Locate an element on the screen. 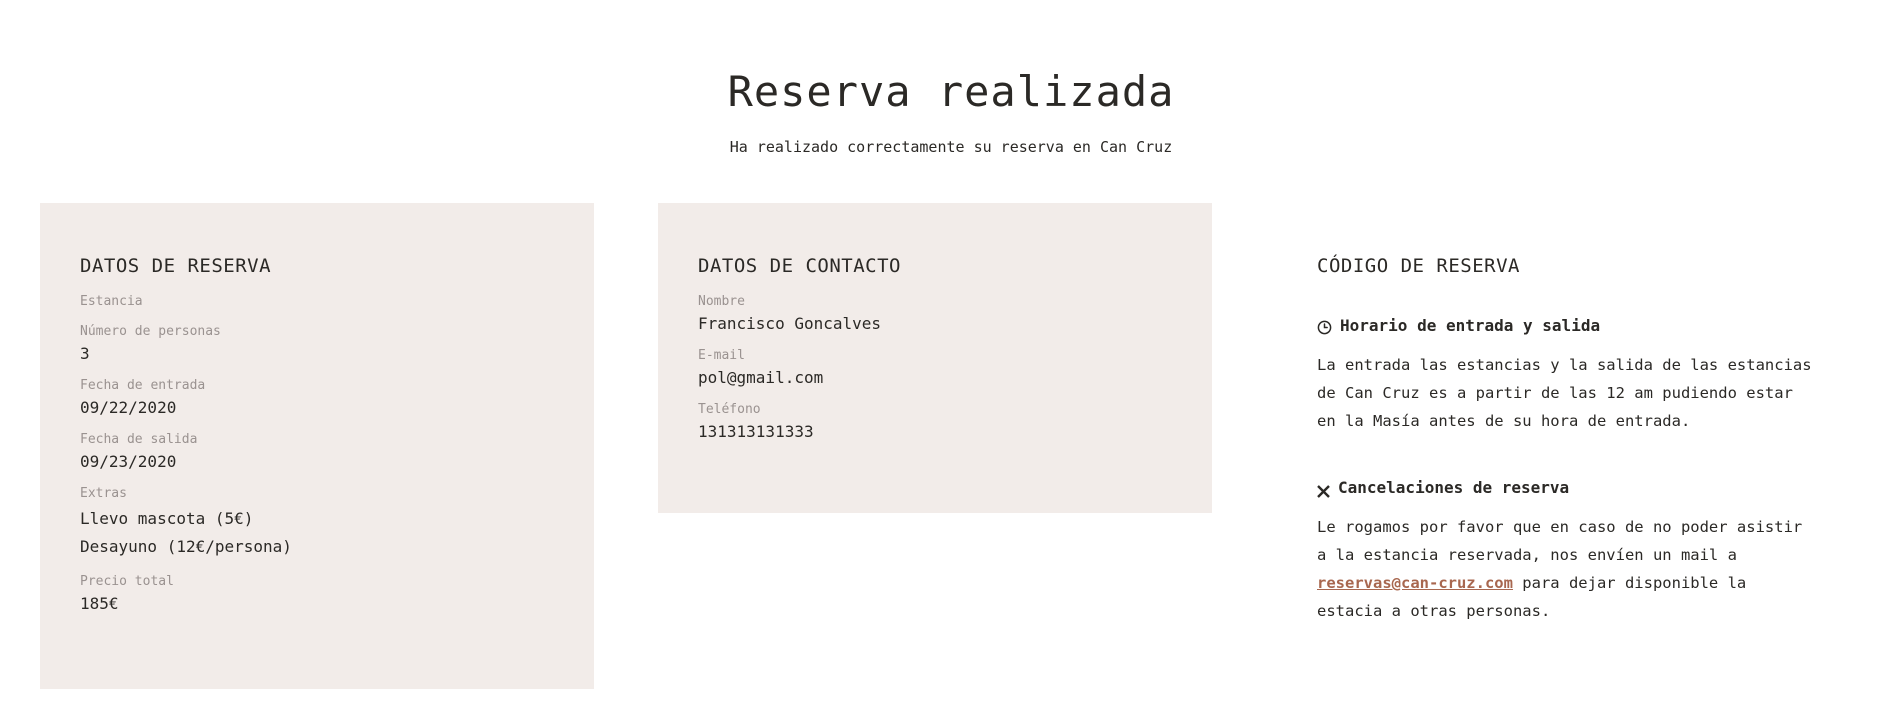 This screenshot has width=1902, height=717. checkin-checkout-heading: Horario de entrada y salida is located at coordinates (1567, 326).